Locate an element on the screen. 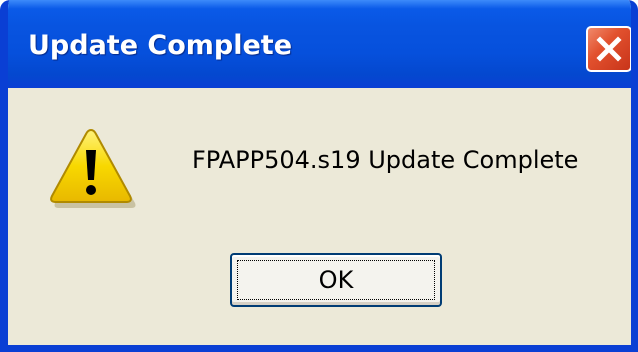 Image resolution: width=638 pixels, height=352 pixels. warning-icon is located at coordinates (93, 168).